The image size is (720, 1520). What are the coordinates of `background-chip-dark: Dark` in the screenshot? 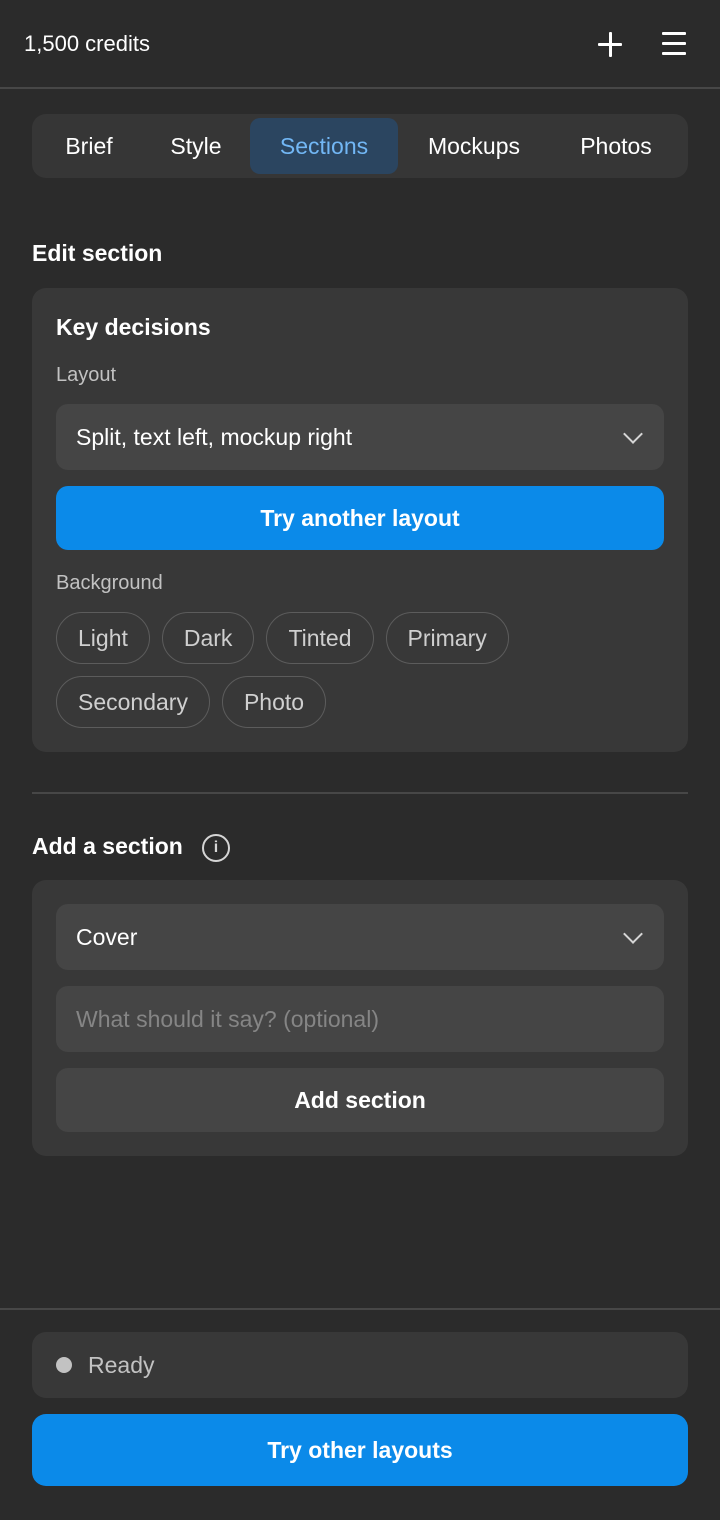 It's located at (208, 638).